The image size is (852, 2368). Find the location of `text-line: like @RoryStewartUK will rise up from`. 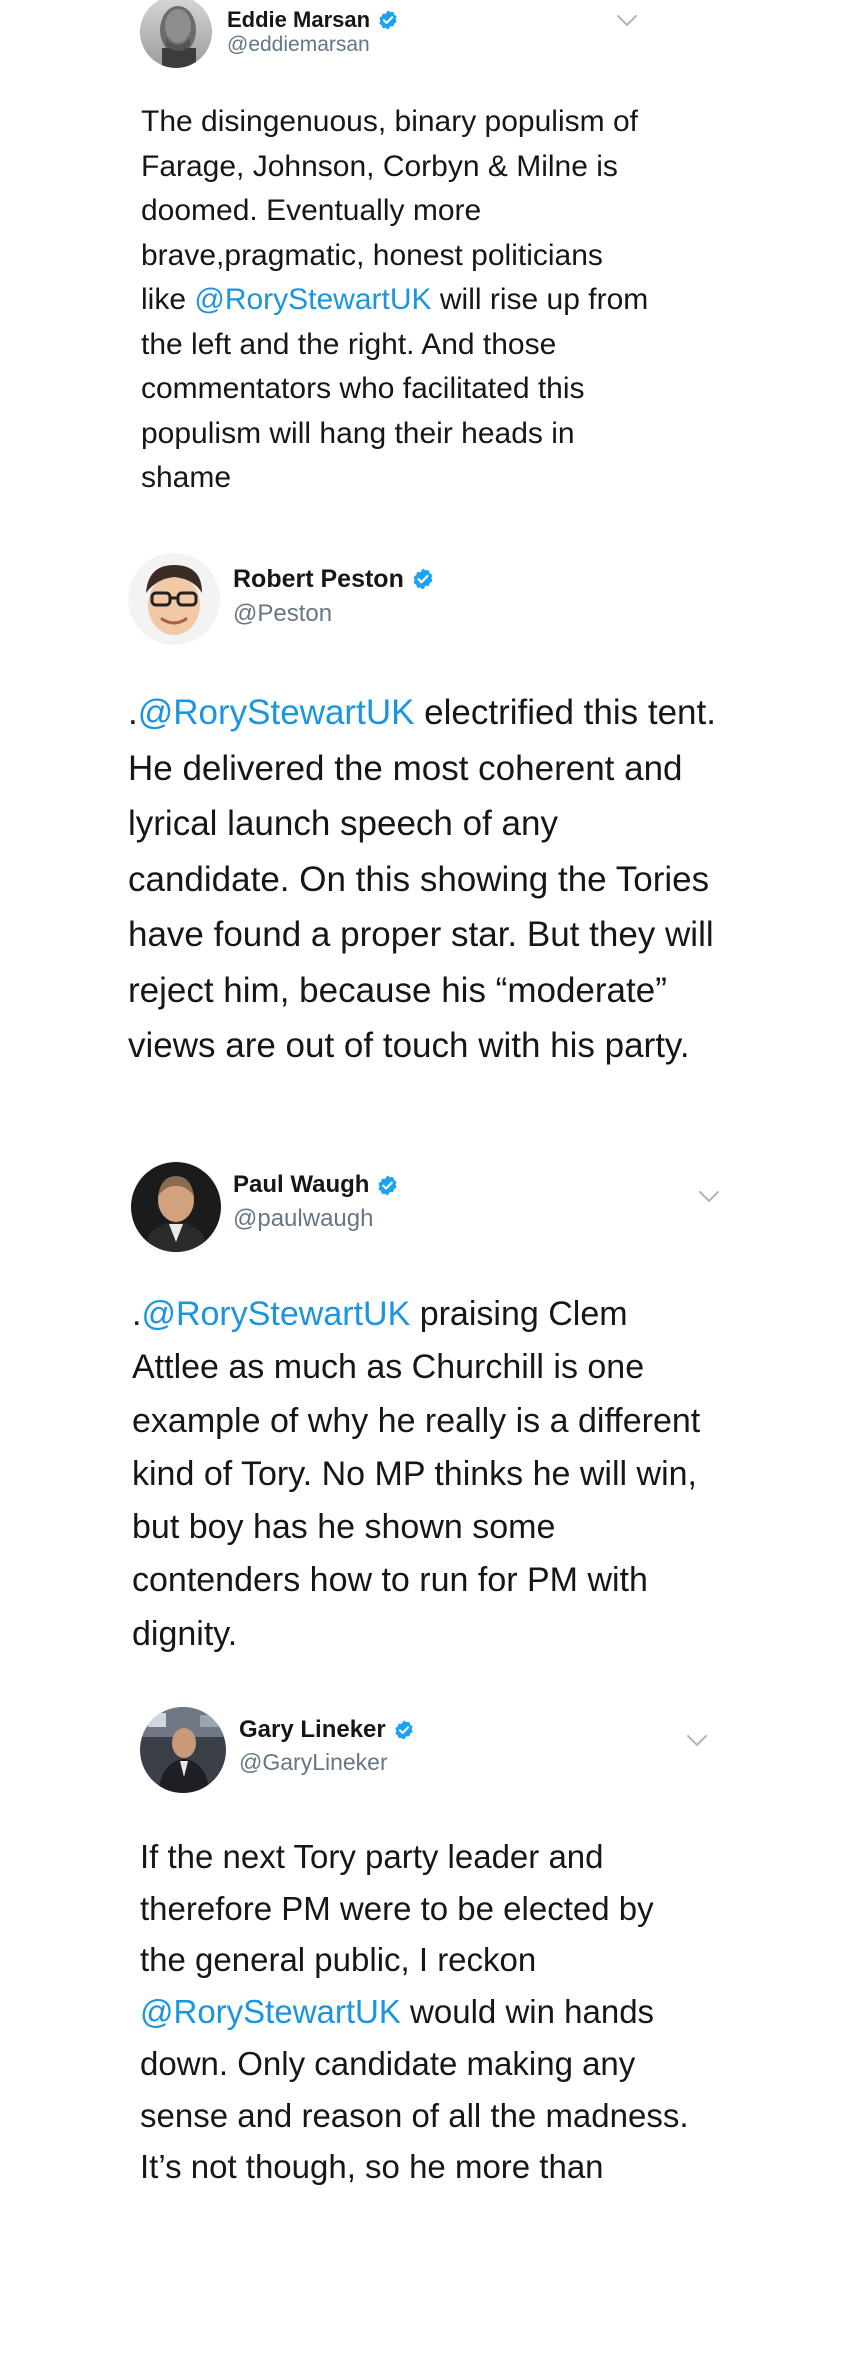

text-line: like @RoryStewartUK will rise up from is located at coordinates (394, 300).